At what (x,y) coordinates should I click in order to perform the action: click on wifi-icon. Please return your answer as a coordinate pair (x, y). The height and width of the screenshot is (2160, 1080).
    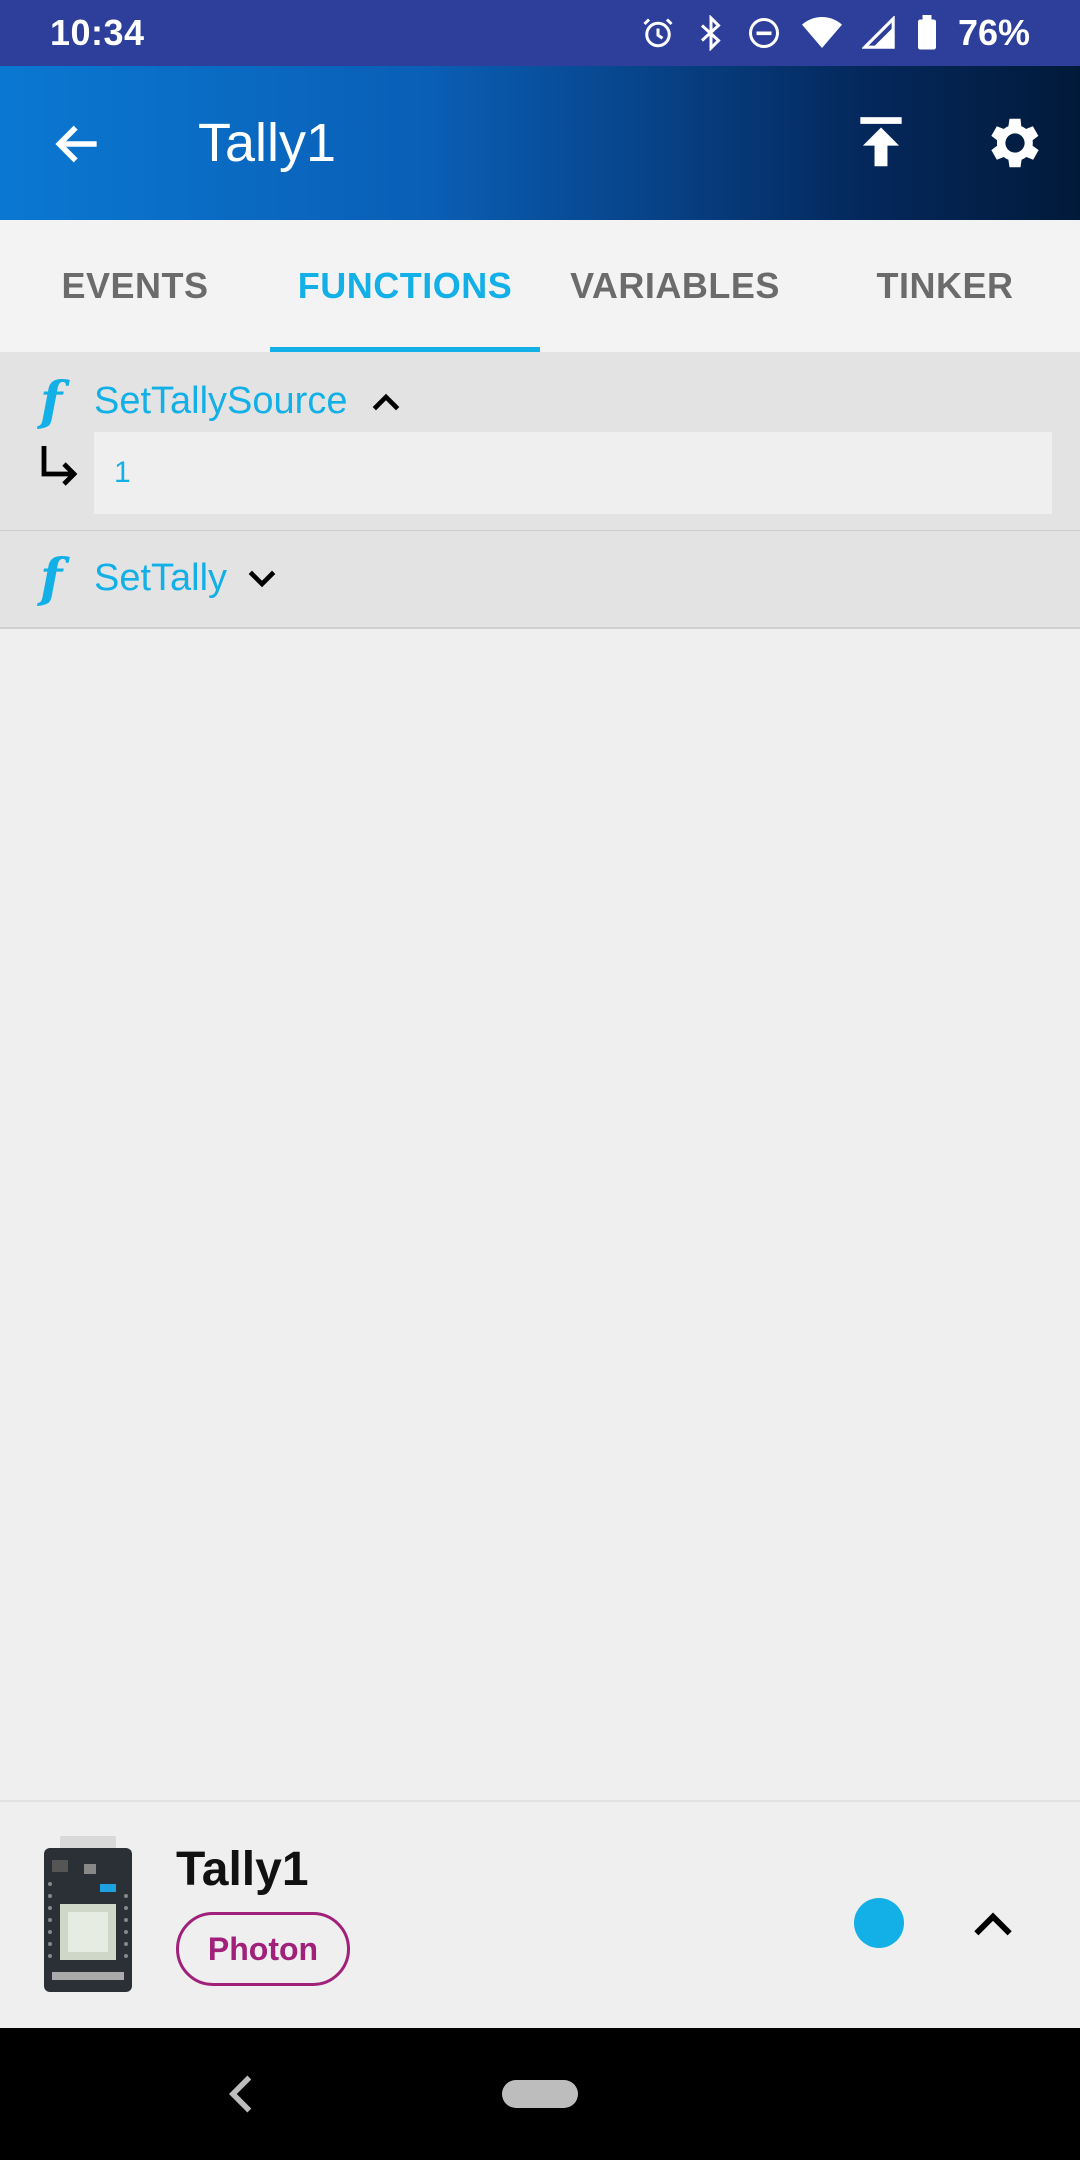
    Looking at the image, I should click on (821, 32).